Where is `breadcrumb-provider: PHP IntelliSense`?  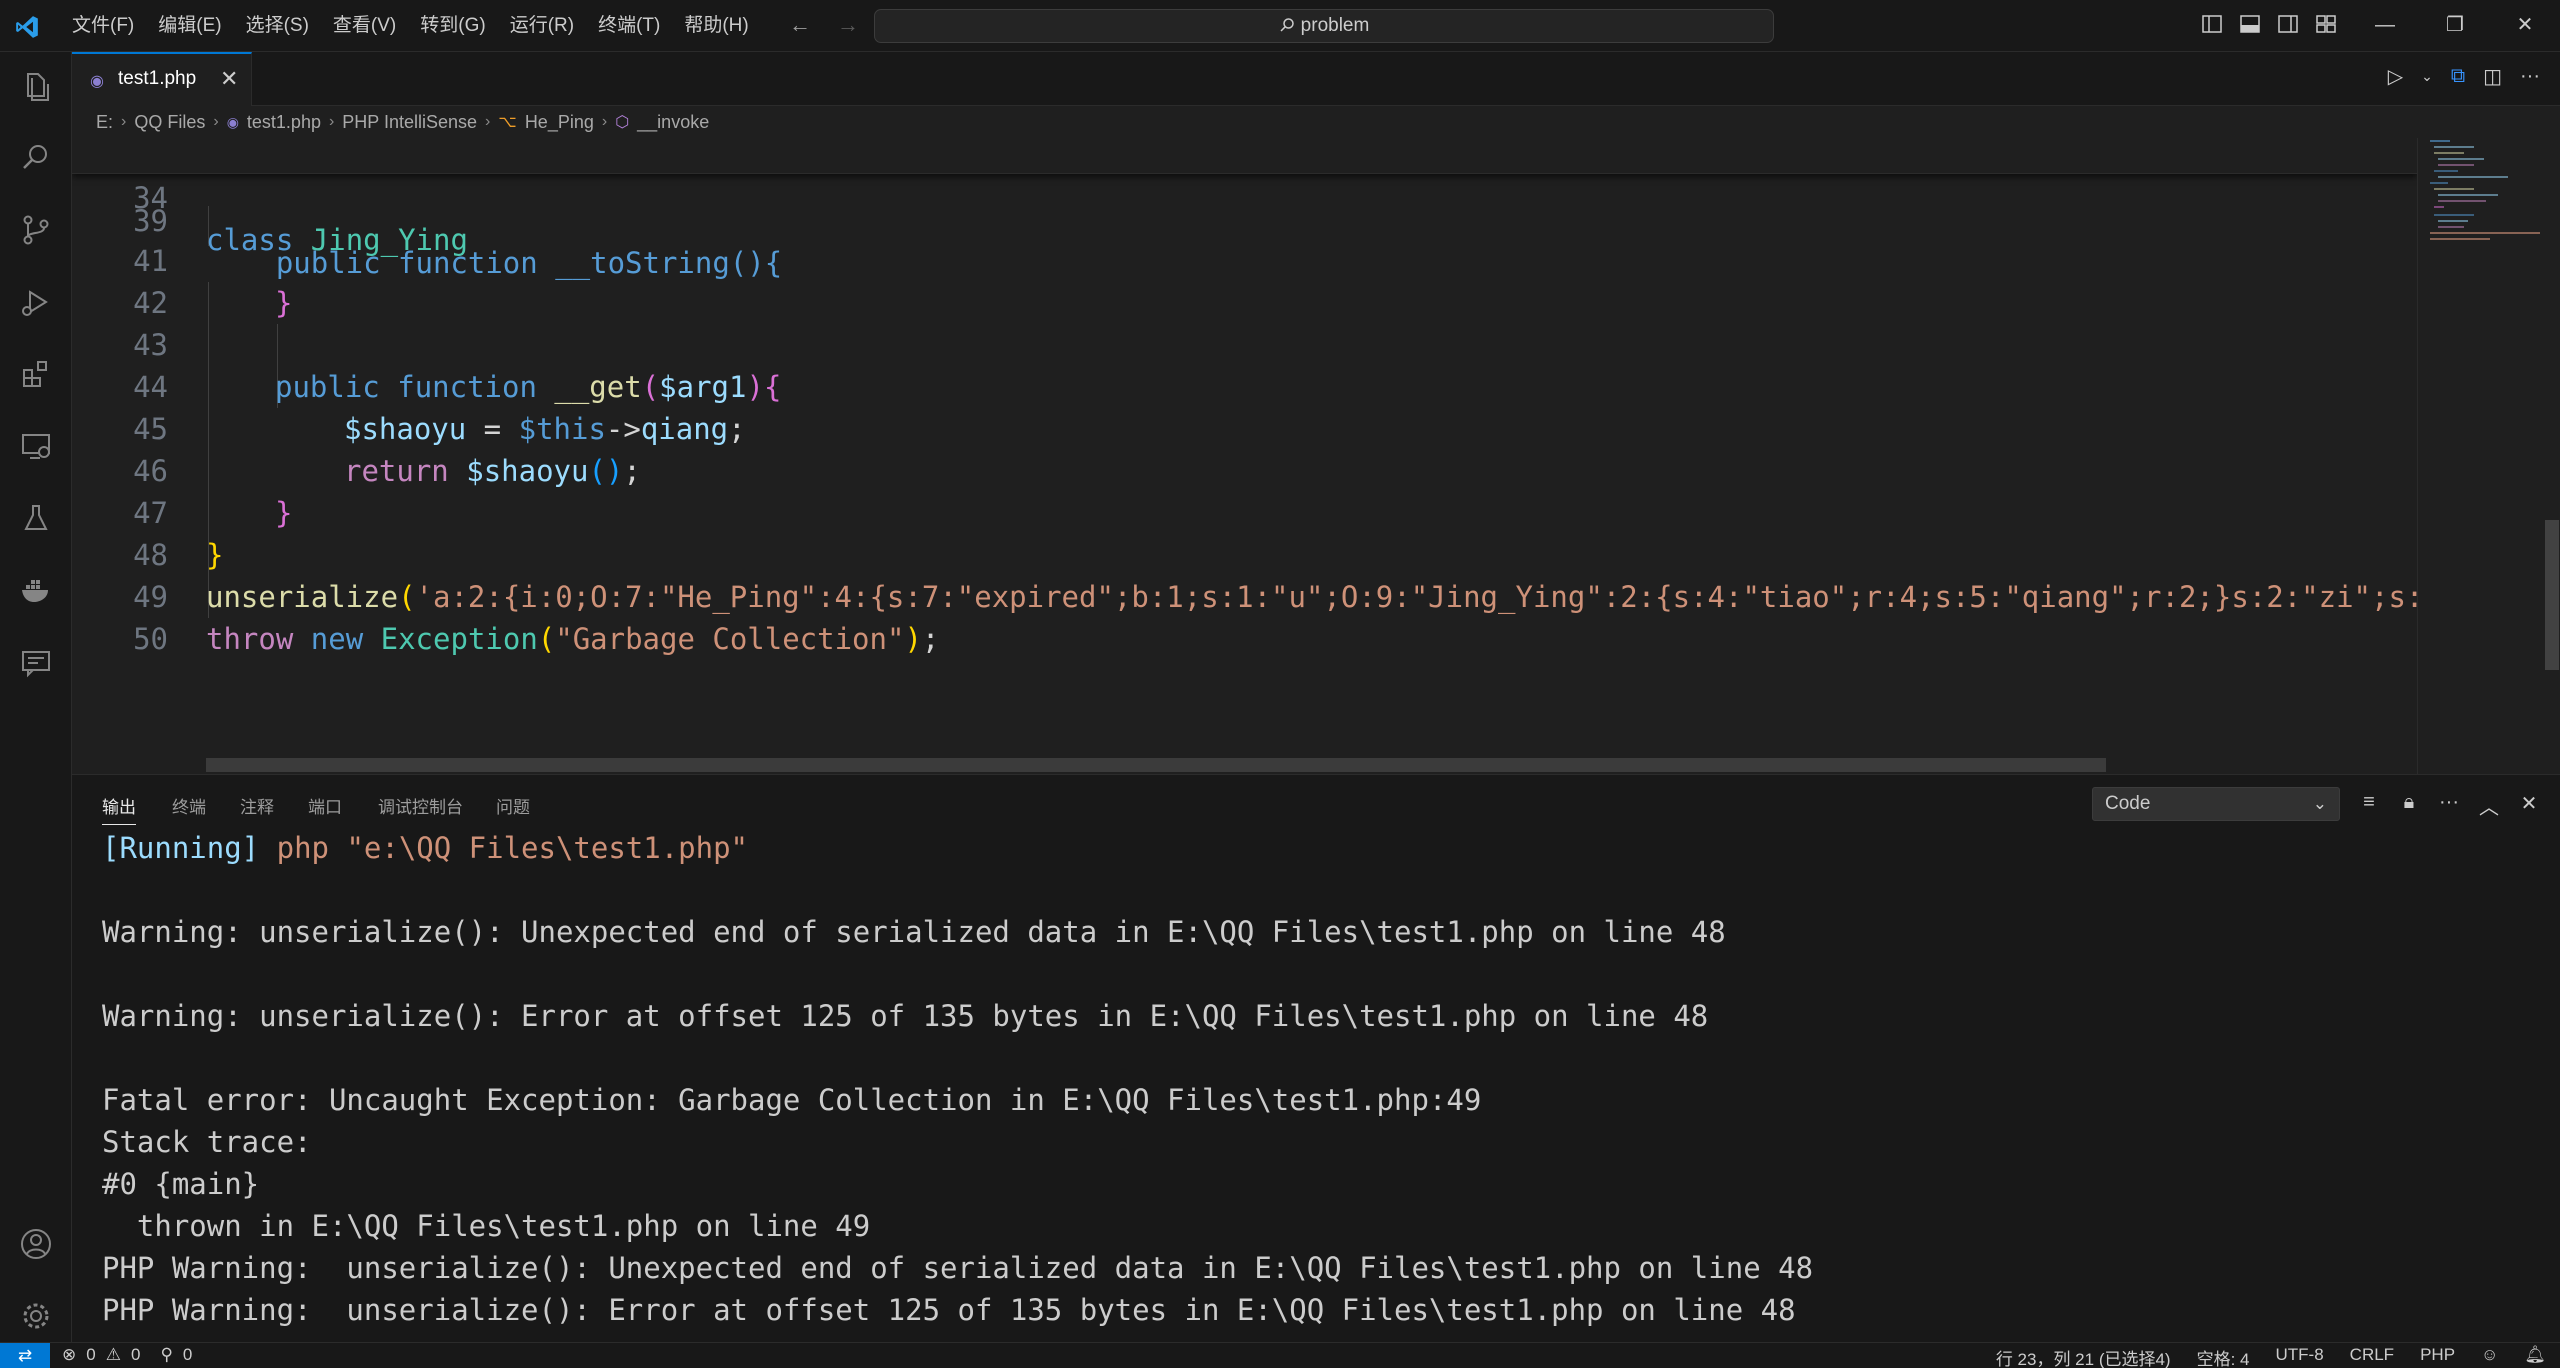
breadcrumb-provider: PHP IntelliSense is located at coordinates (409, 122).